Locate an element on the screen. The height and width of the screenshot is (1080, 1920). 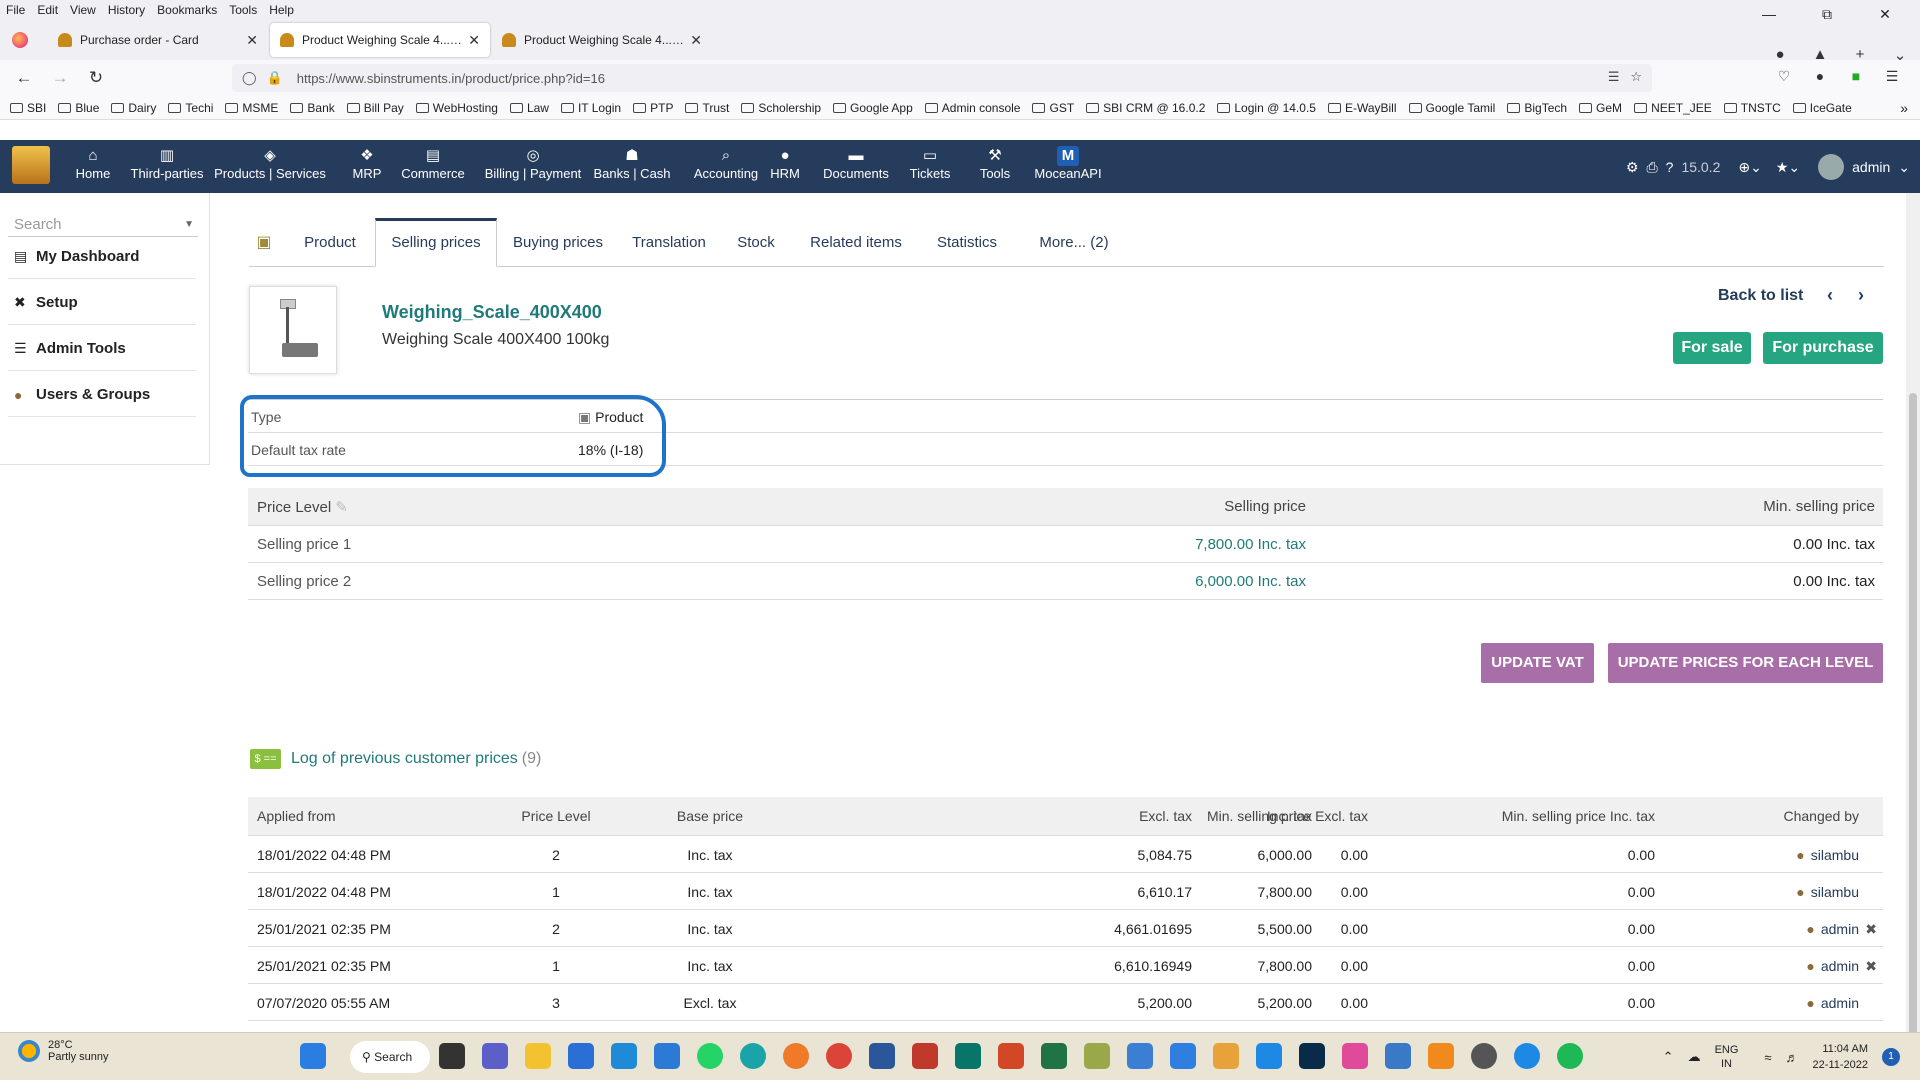
taskbar-search: ⚲ Search is located at coordinates (390, 1057).